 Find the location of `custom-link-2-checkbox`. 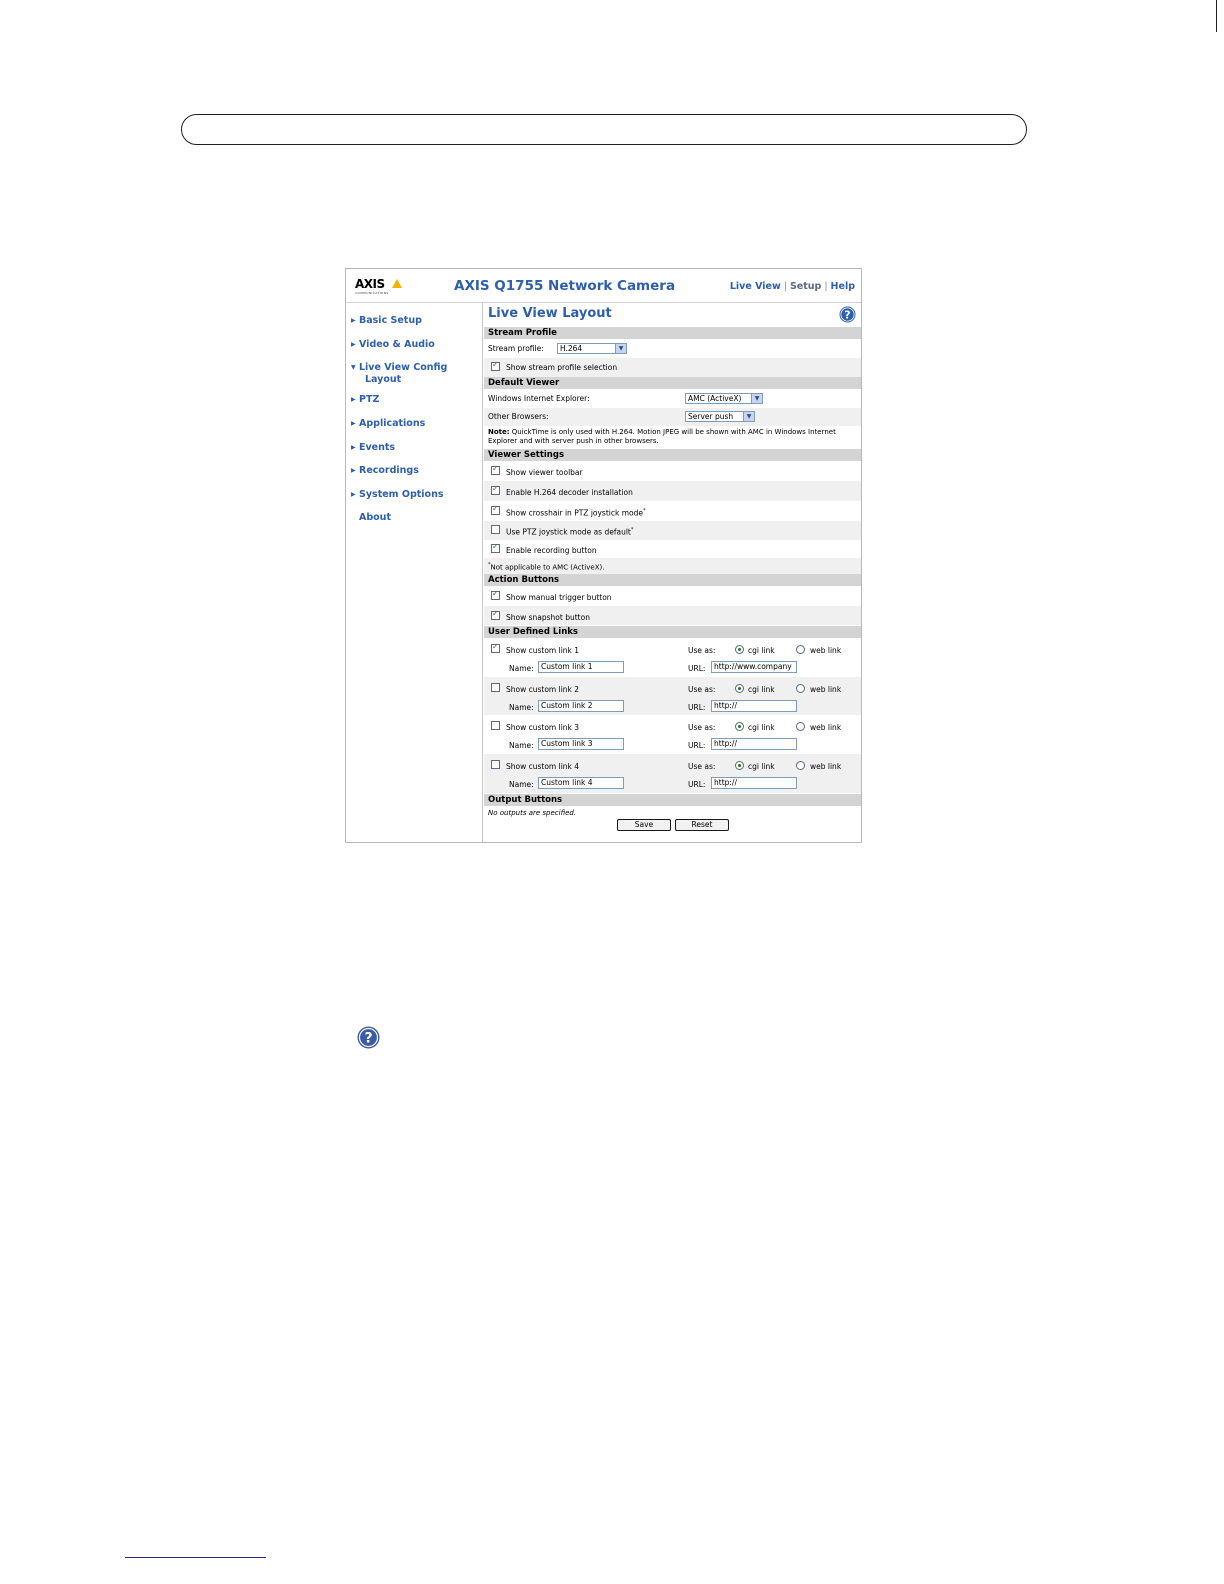

custom-link-2-checkbox is located at coordinates (495, 687).